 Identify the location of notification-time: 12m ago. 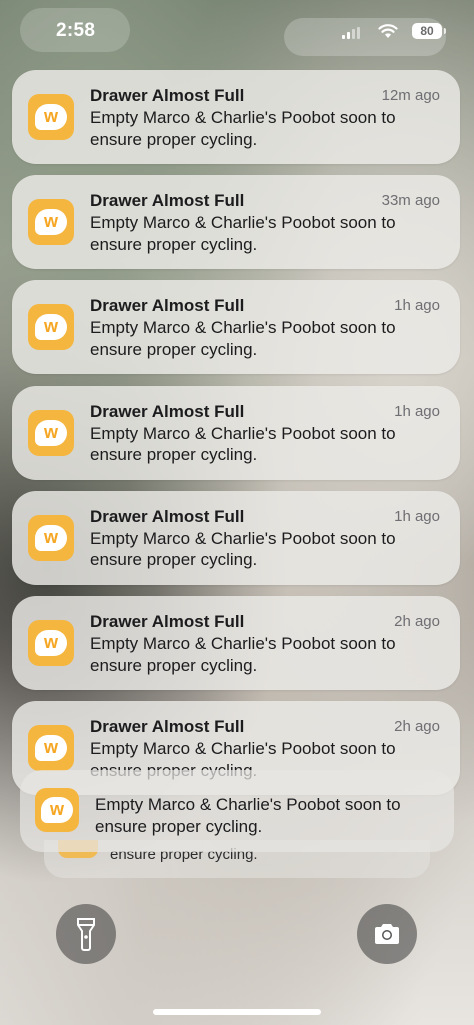
(410, 95).